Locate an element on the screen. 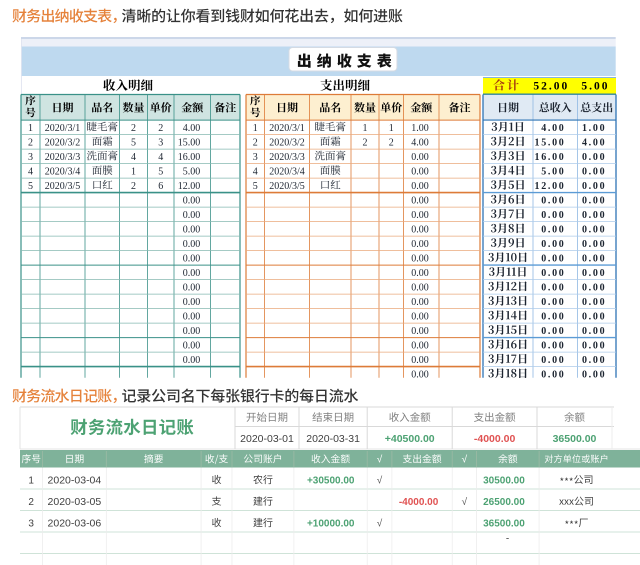  svg-text: +30500.00 is located at coordinates (331, 480).